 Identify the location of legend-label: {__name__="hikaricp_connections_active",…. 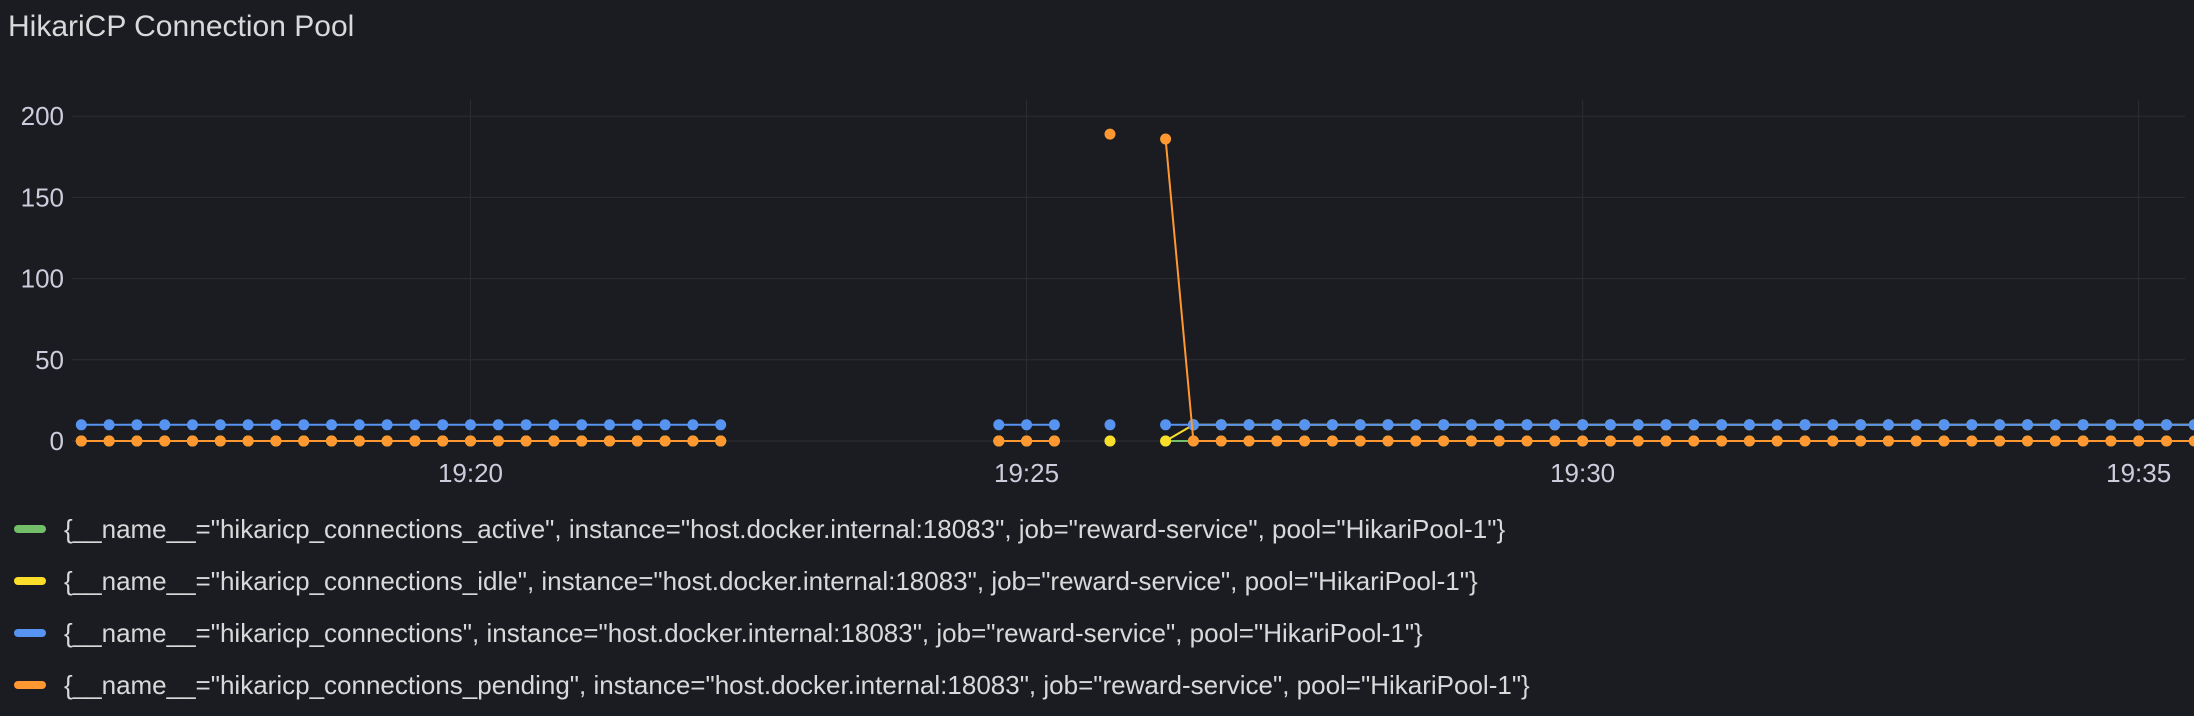
(785, 528).